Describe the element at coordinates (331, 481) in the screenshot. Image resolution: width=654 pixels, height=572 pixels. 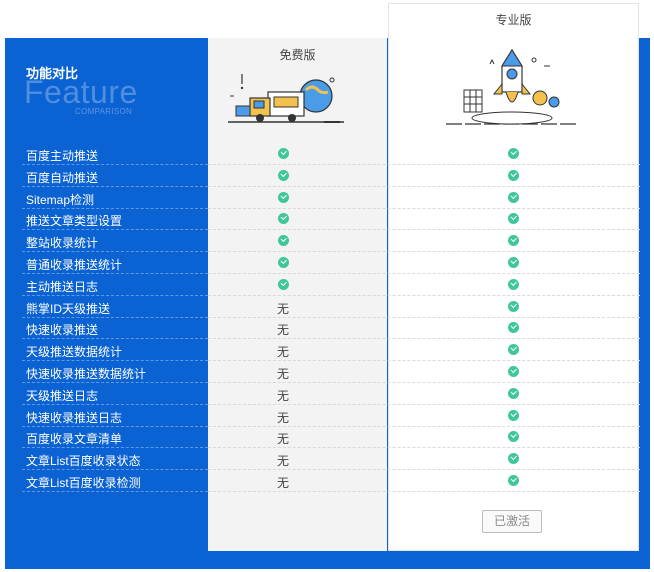
I see `feature-row: 文章List百度收录检测 无` at that location.